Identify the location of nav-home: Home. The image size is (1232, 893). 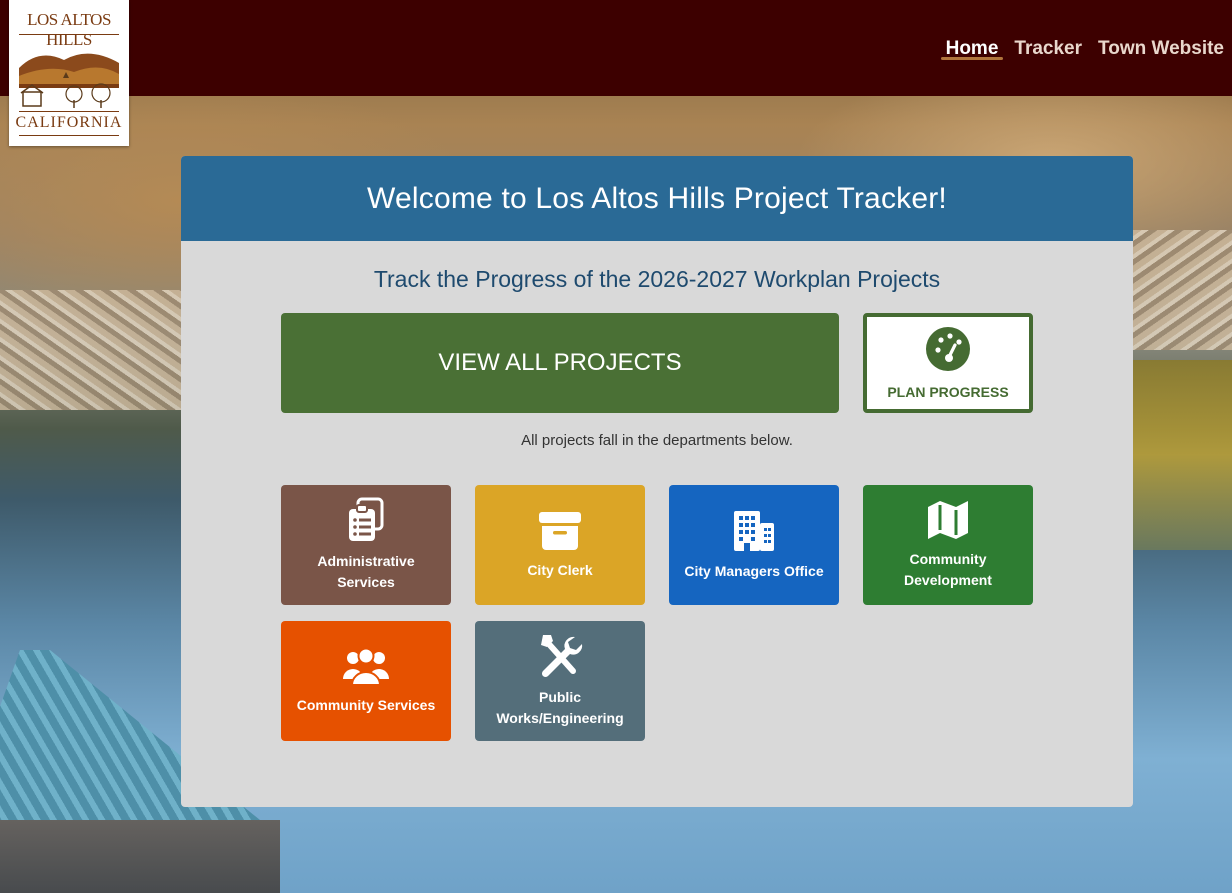
(972, 54).